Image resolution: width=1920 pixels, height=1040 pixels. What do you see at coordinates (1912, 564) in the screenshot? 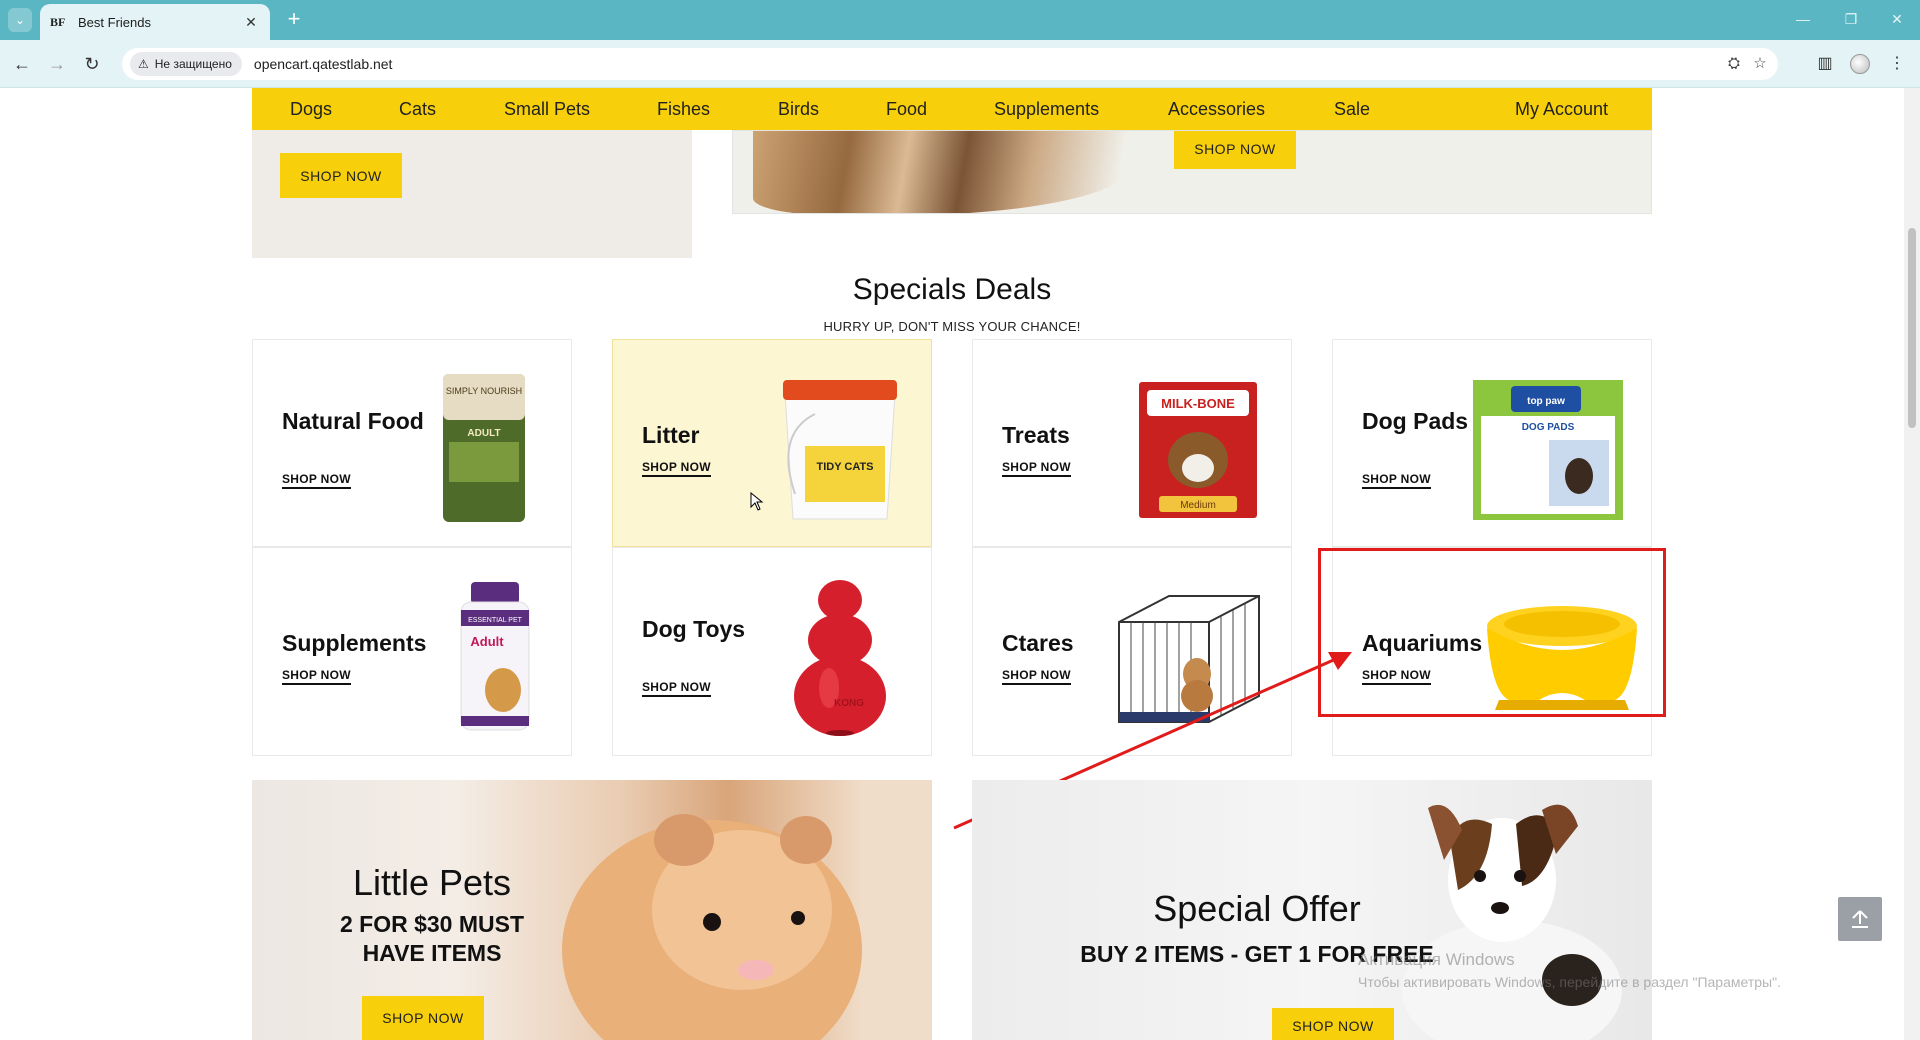
I see `page-scrollbar` at bounding box center [1912, 564].